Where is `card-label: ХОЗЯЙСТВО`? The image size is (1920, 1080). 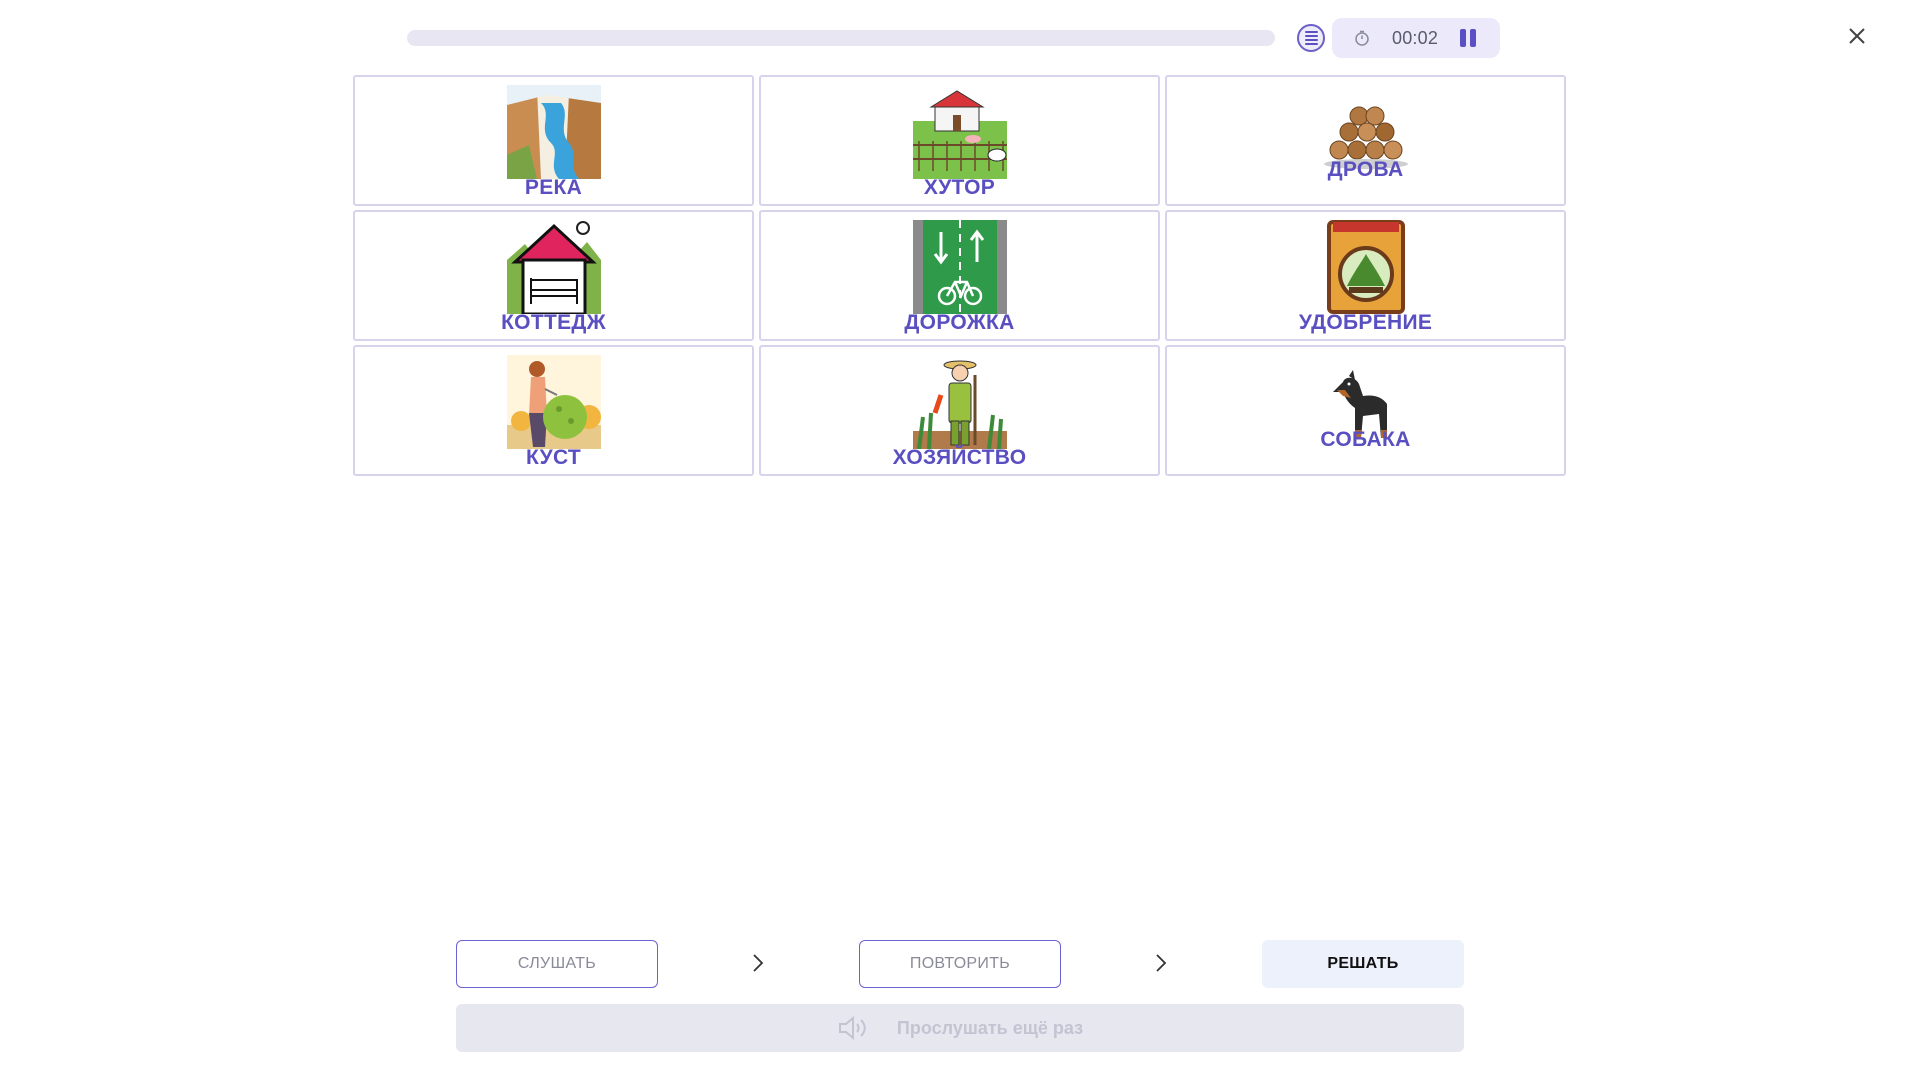
card-label: ХОЗЯЙСТВО is located at coordinates (959, 457).